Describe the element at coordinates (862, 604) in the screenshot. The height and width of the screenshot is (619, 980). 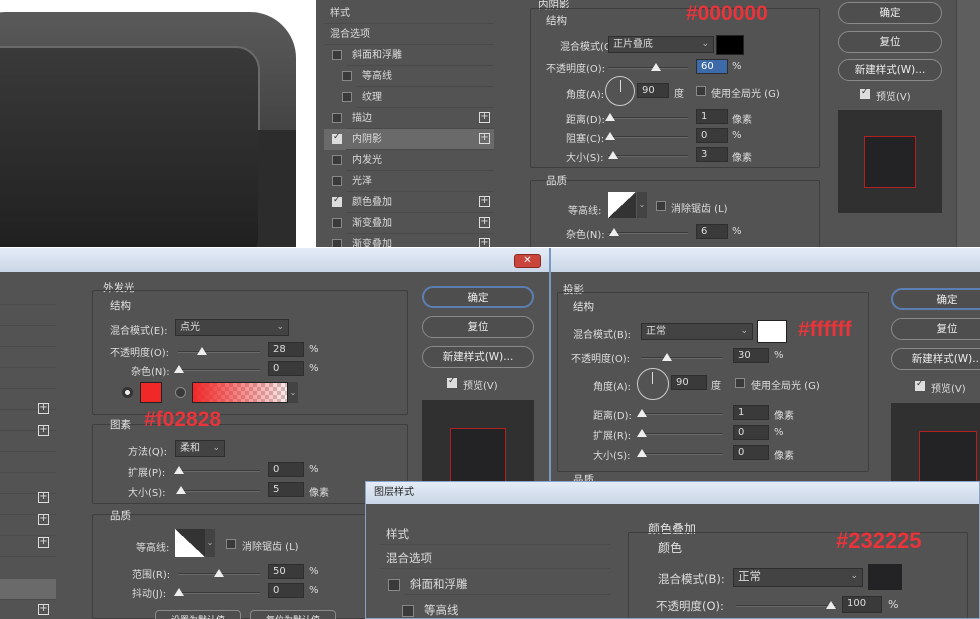
I see `opacity-input: 100` at that location.